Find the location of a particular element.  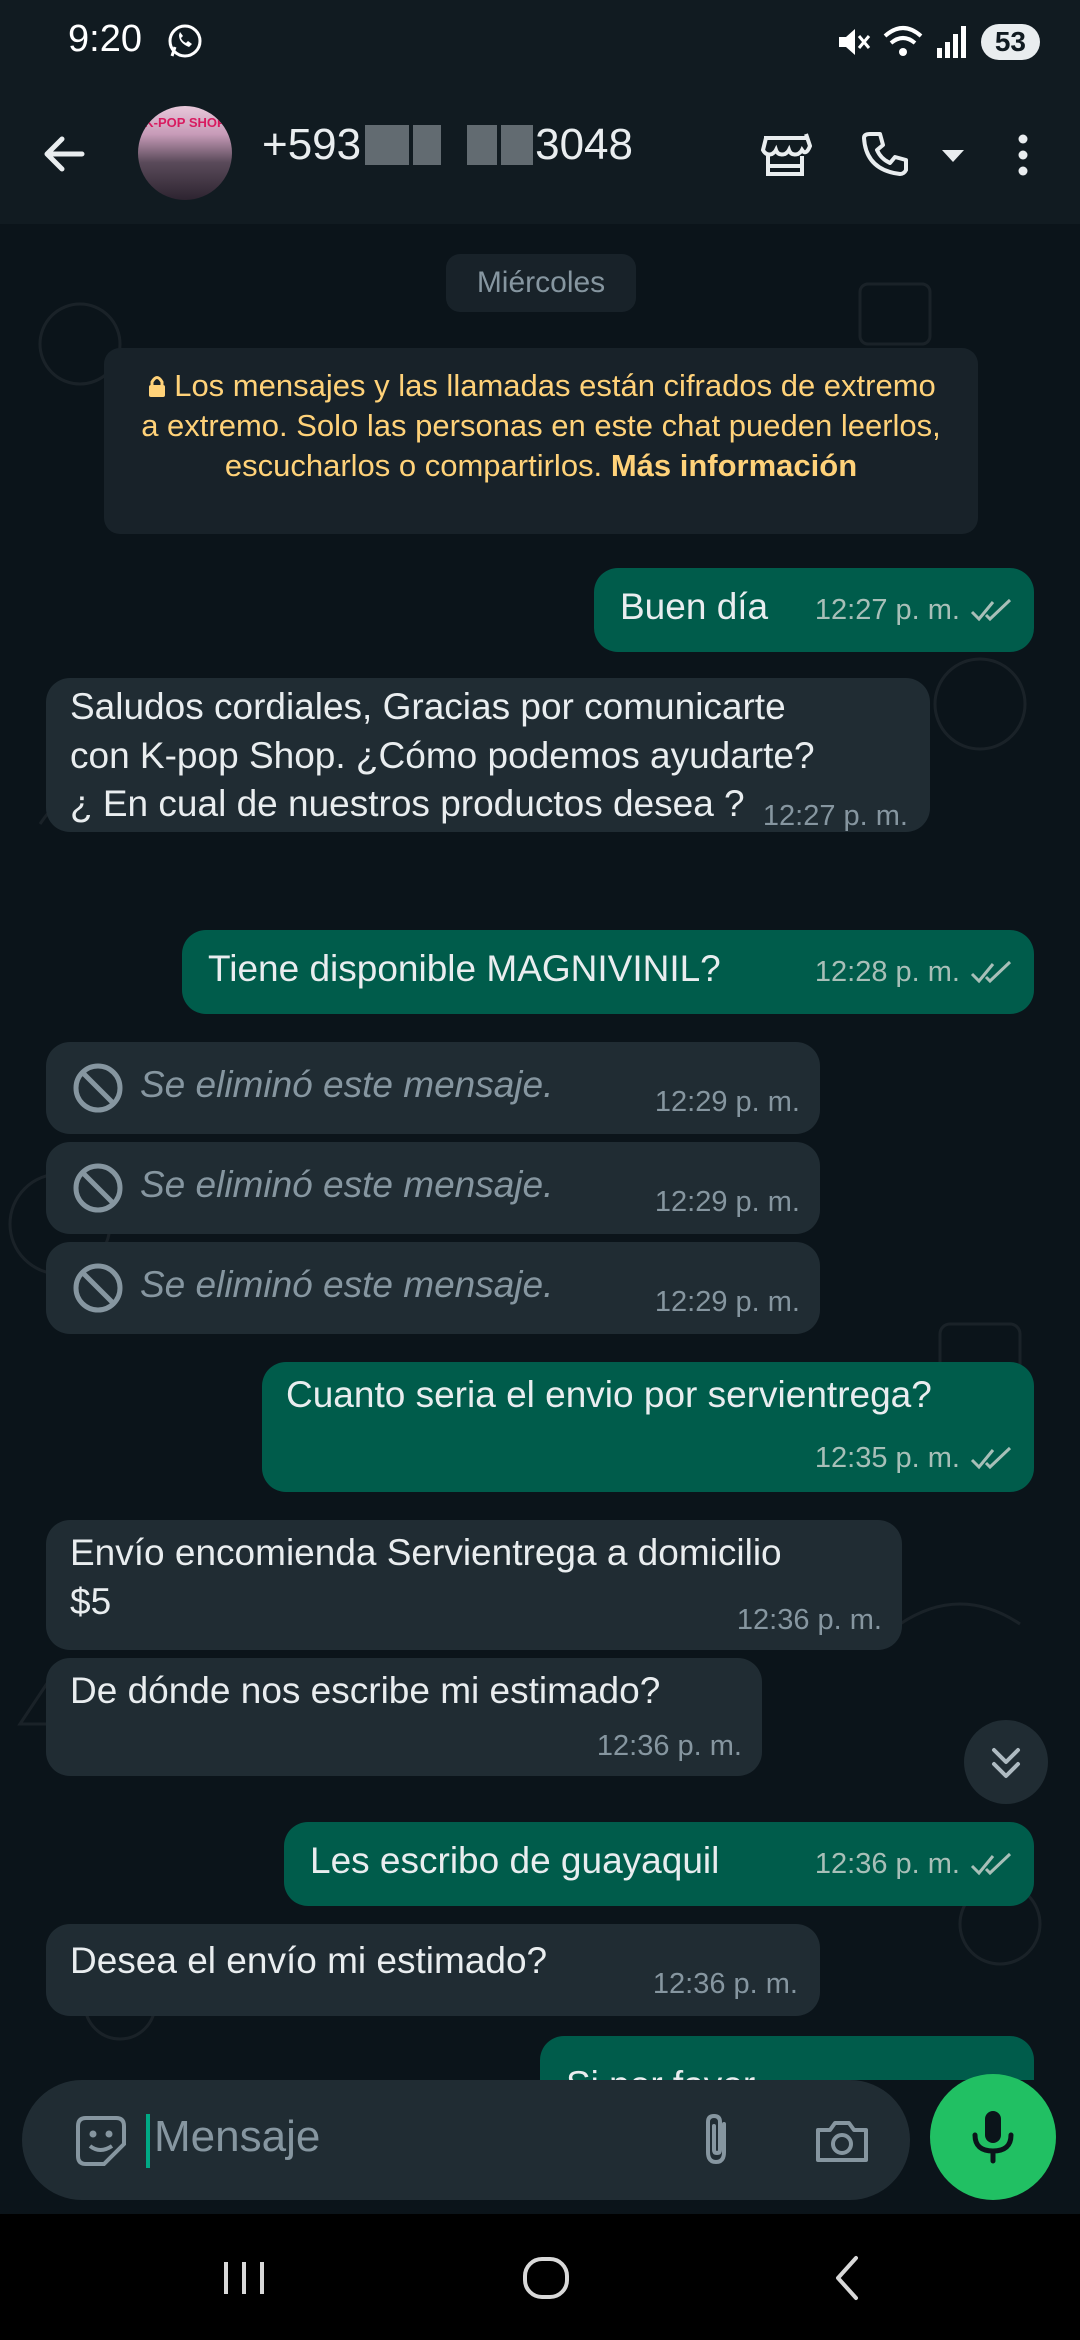

message-outgoing: Si por favor is located at coordinates (787, 2058).